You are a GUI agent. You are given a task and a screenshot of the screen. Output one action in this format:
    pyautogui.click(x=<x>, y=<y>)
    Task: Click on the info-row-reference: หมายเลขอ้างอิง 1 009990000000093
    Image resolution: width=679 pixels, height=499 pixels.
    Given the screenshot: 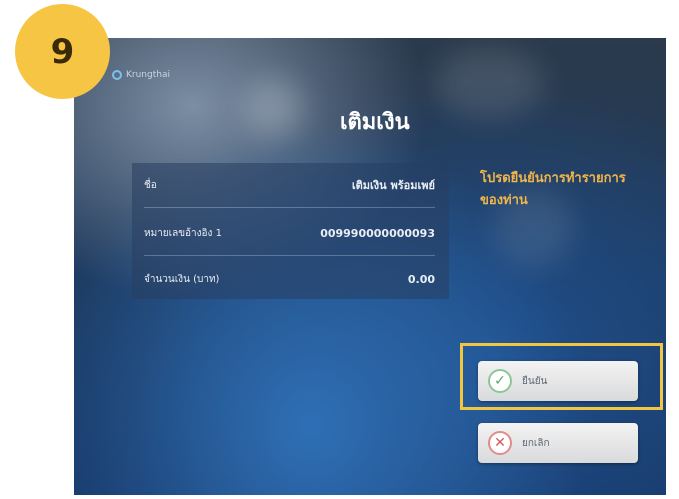 What is the action you would take?
    pyautogui.click(x=289, y=233)
    